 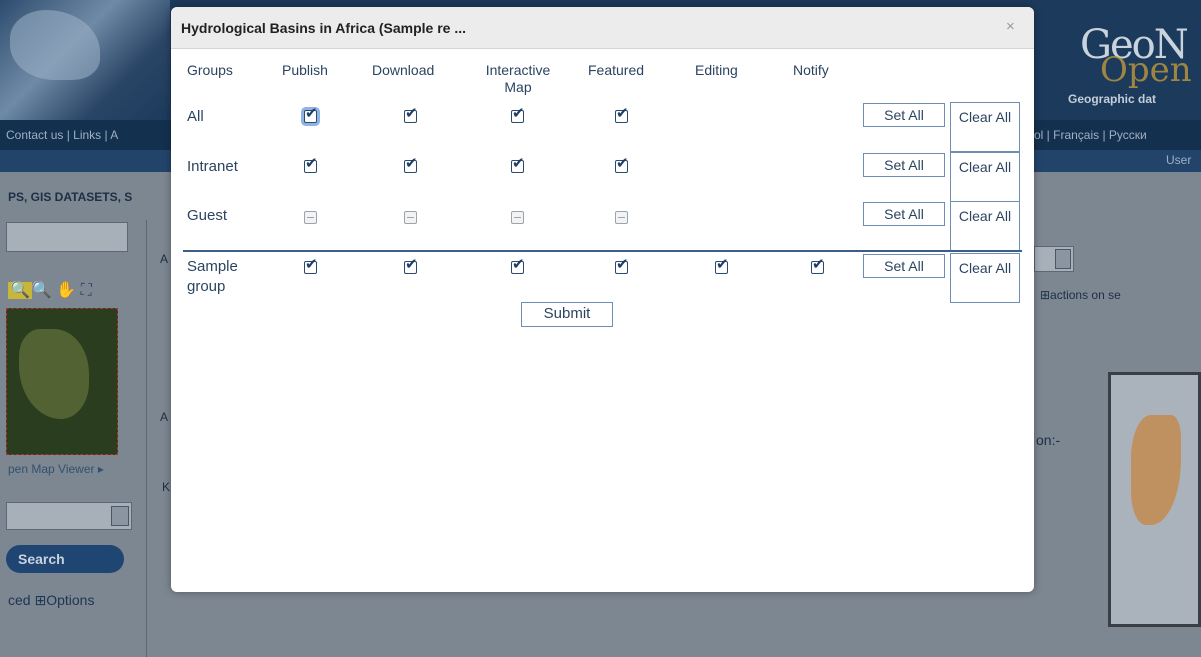 I want to click on checkbox-guest-publish, so click(x=310, y=217).